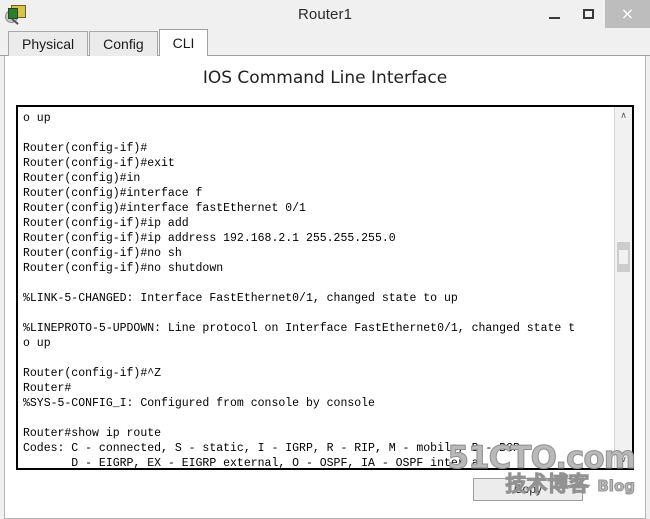 The image size is (650, 519). Describe the element at coordinates (528, 489) in the screenshot. I see `copy-paste-button: Copy` at that location.